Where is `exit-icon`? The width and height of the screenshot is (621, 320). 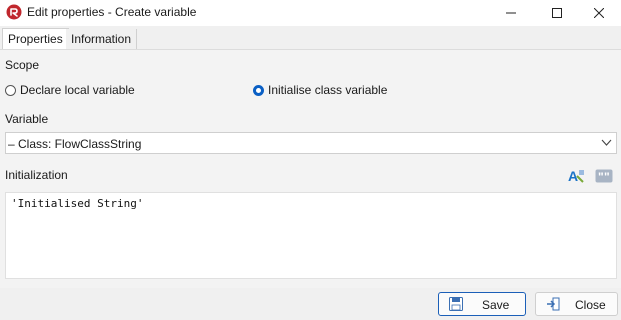 exit-icon is located at coordinates (553, 304).